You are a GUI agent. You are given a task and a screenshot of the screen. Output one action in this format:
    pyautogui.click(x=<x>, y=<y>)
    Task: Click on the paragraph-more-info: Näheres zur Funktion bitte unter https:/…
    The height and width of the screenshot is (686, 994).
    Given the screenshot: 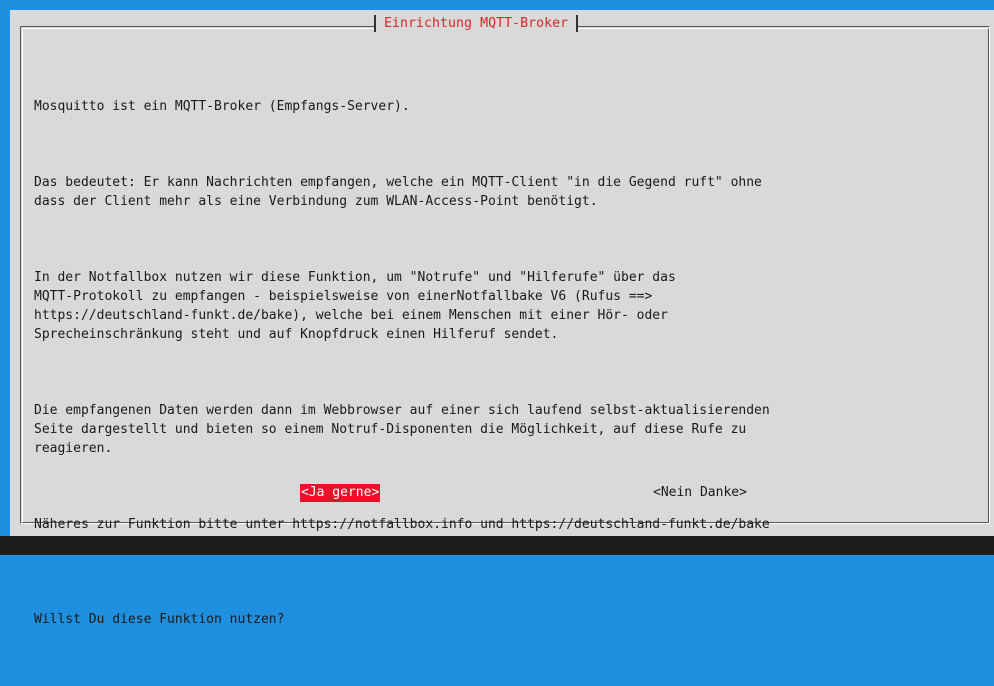 What is the action you would take?
    pyautogui.click(x=402, y=534)
    